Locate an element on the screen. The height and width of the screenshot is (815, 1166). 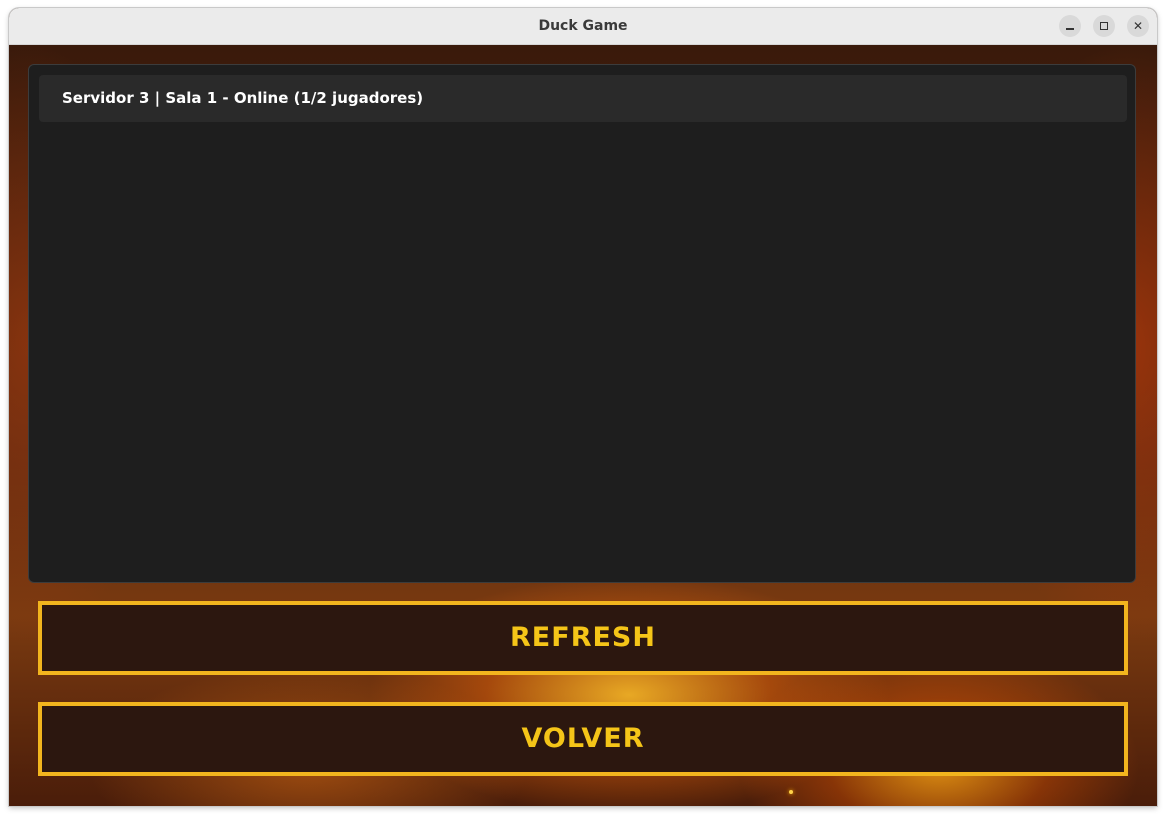
spark-decoration is located at coordinates (791, 792).